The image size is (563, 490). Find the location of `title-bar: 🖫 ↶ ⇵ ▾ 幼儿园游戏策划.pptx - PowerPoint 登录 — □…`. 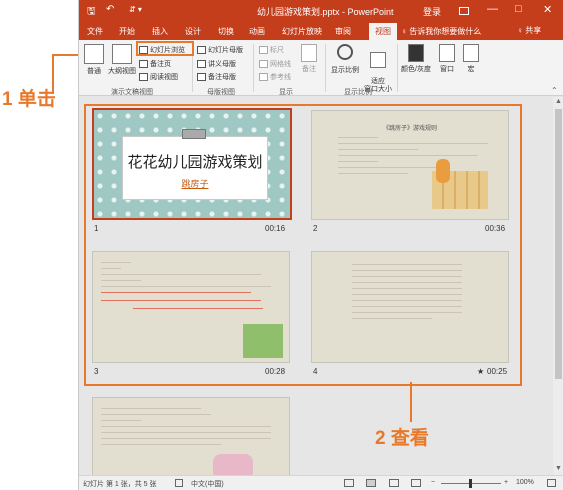

title-bar: 🖫 ↶ ⇵ ▾ 幼儿园游戏策划.pptx - PowerPoint 登录 — □… is located at coordinates (321, 11).